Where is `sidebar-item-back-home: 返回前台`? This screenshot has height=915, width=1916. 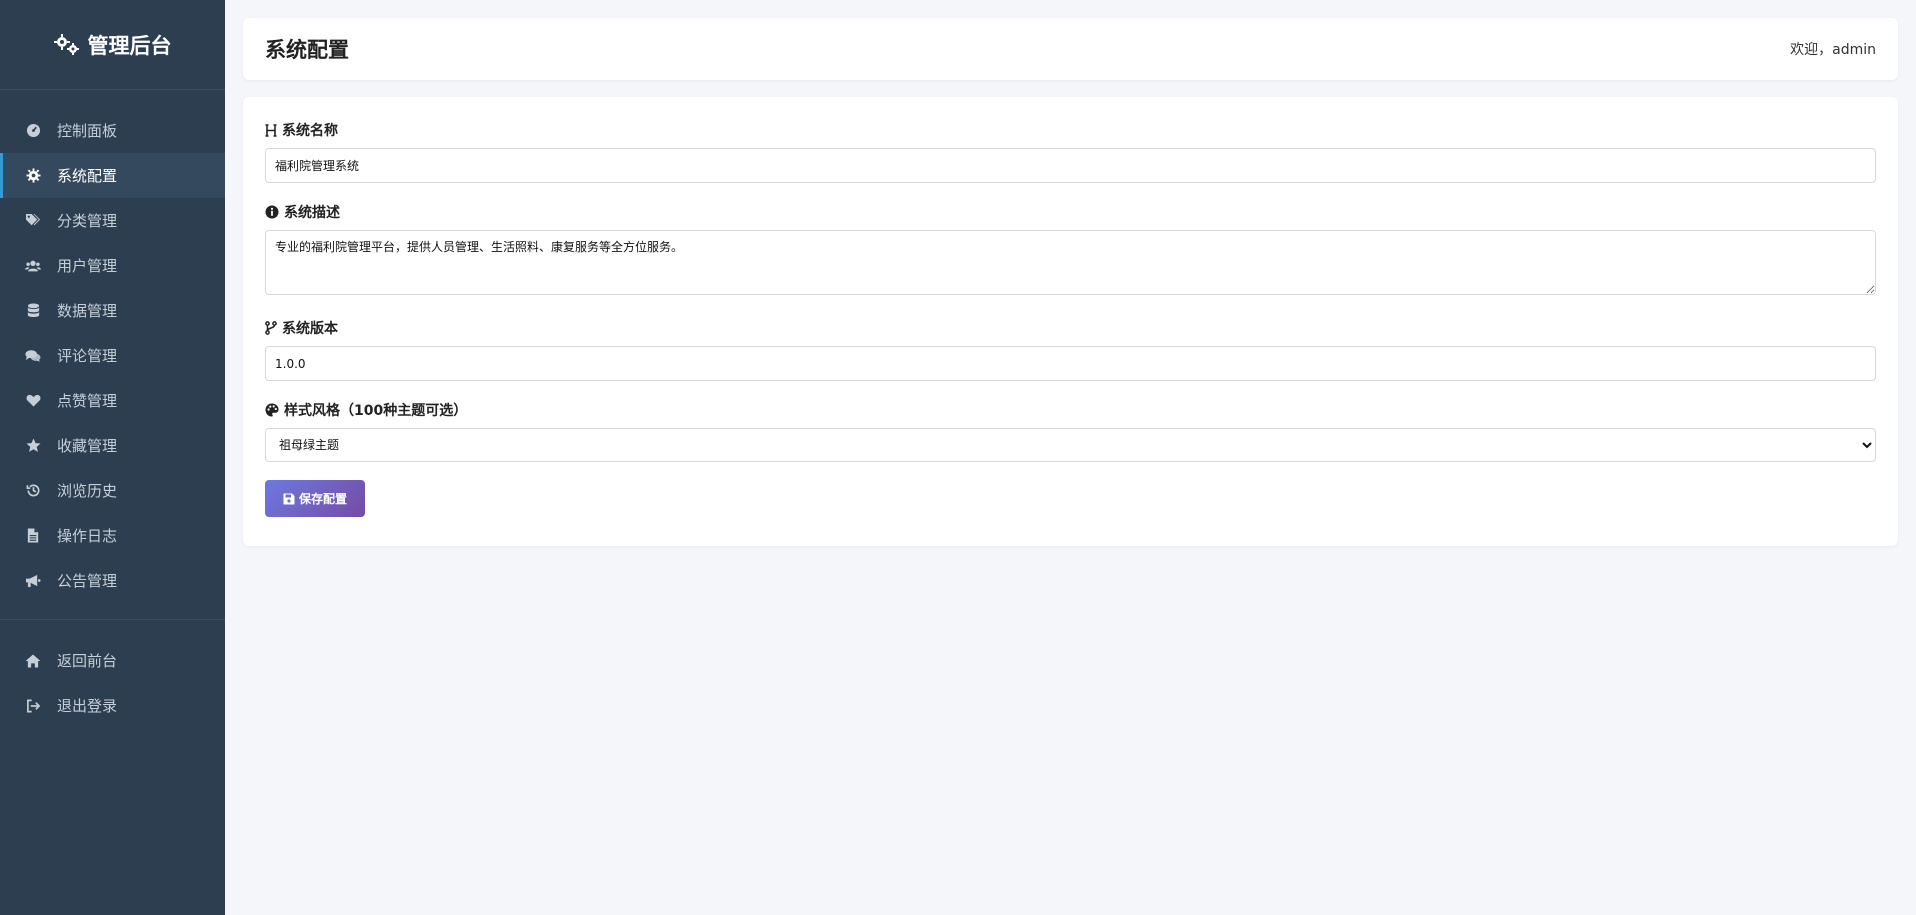
sidebar-item-back-home: 返回前台 is located at coordinates (112, 660).